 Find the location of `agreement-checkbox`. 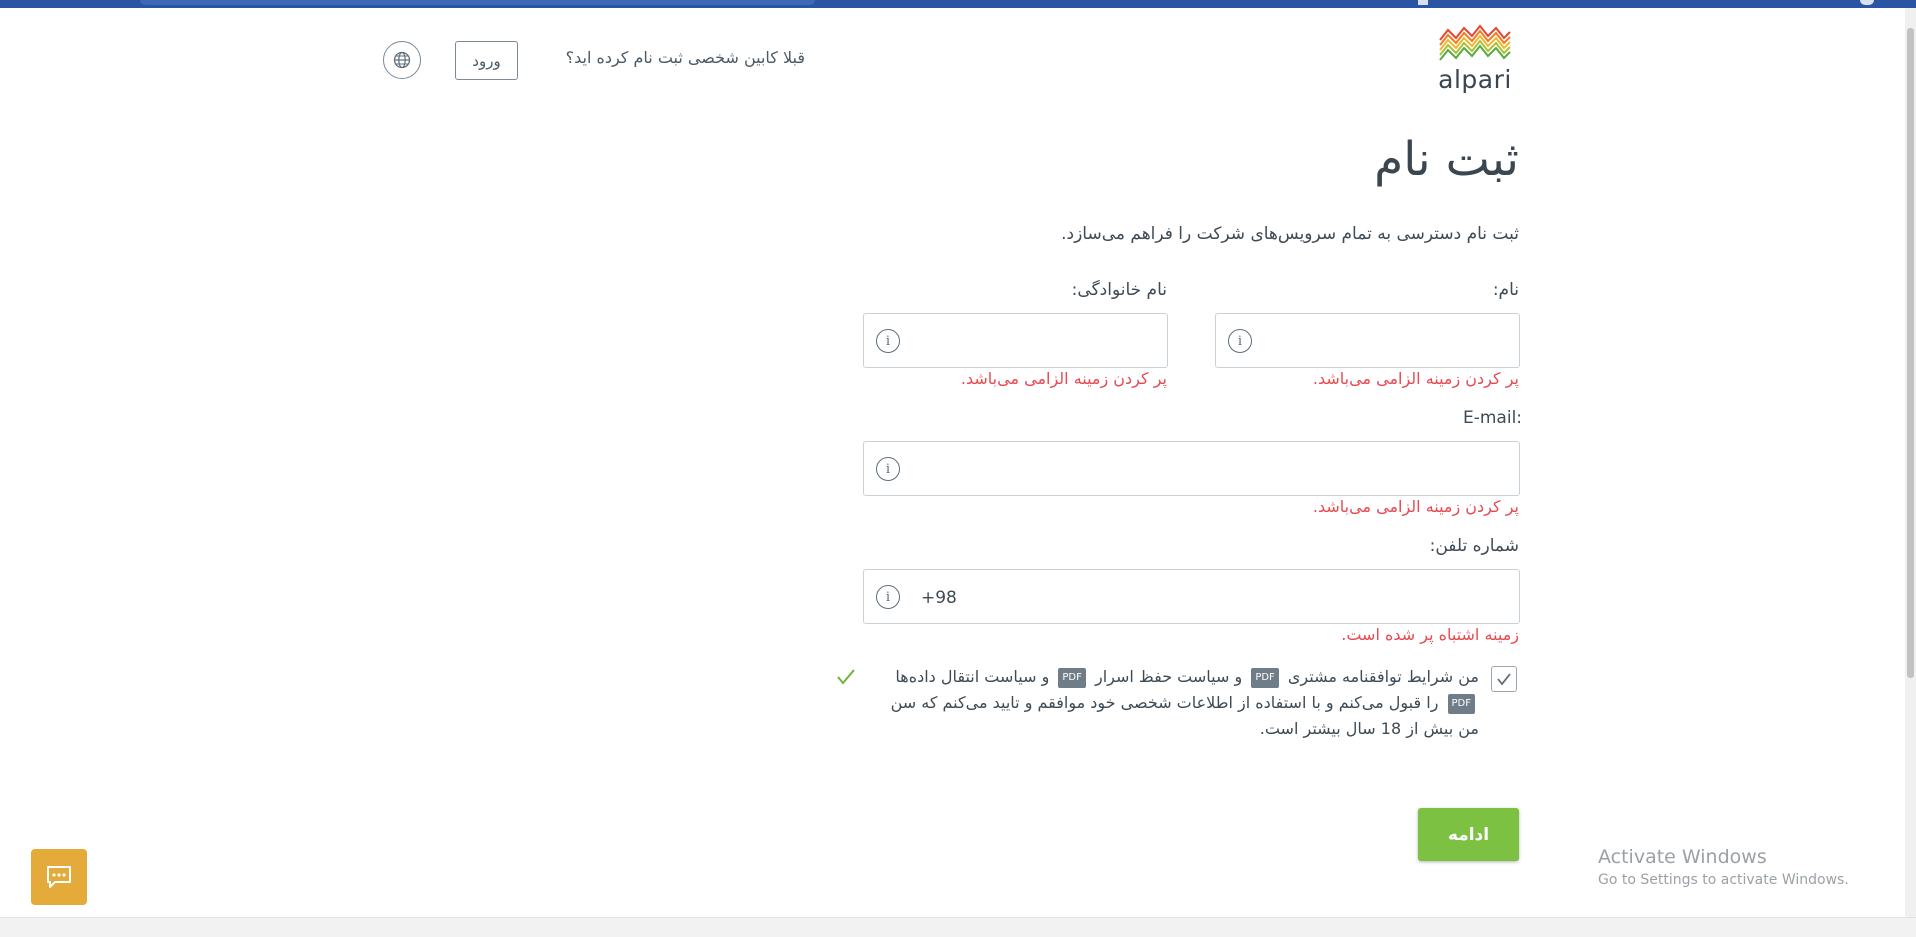

agreement-checkbox is located at coordinates (1504, 679).